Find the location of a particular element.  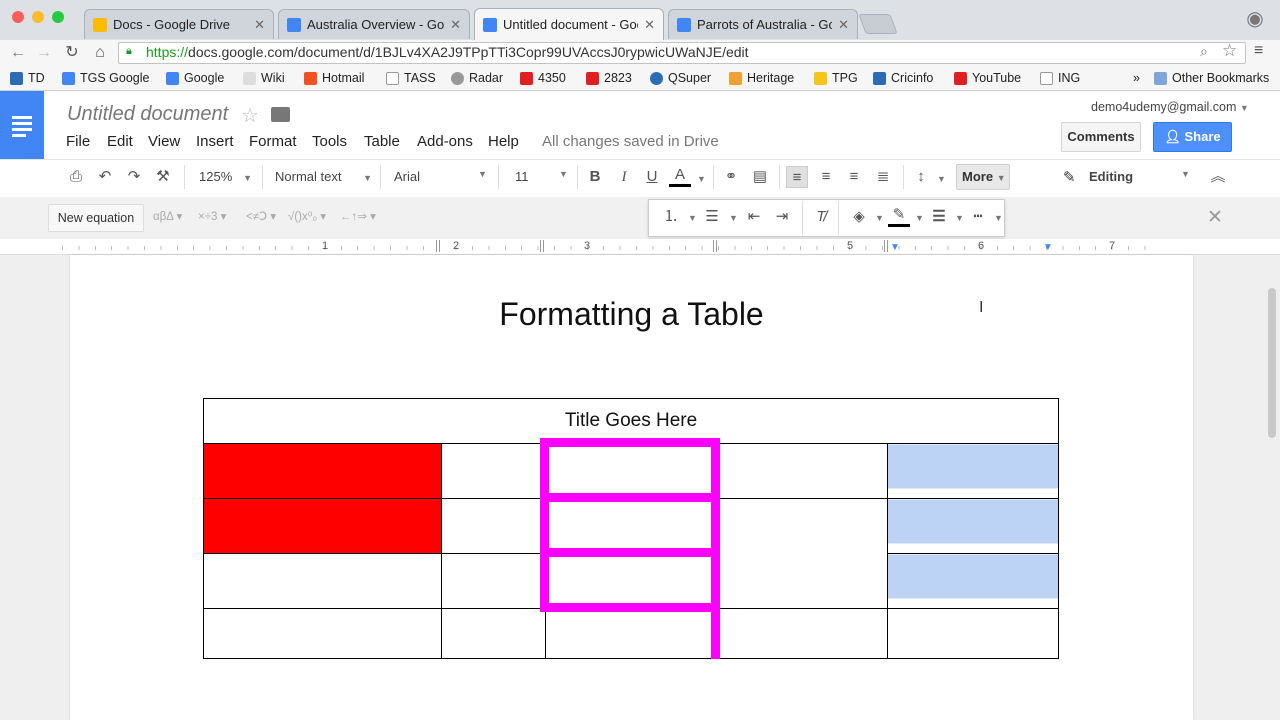

tab-parrots-of-australia: Parrots of Australia - Google ✕ is located at coordinates (763, 24).